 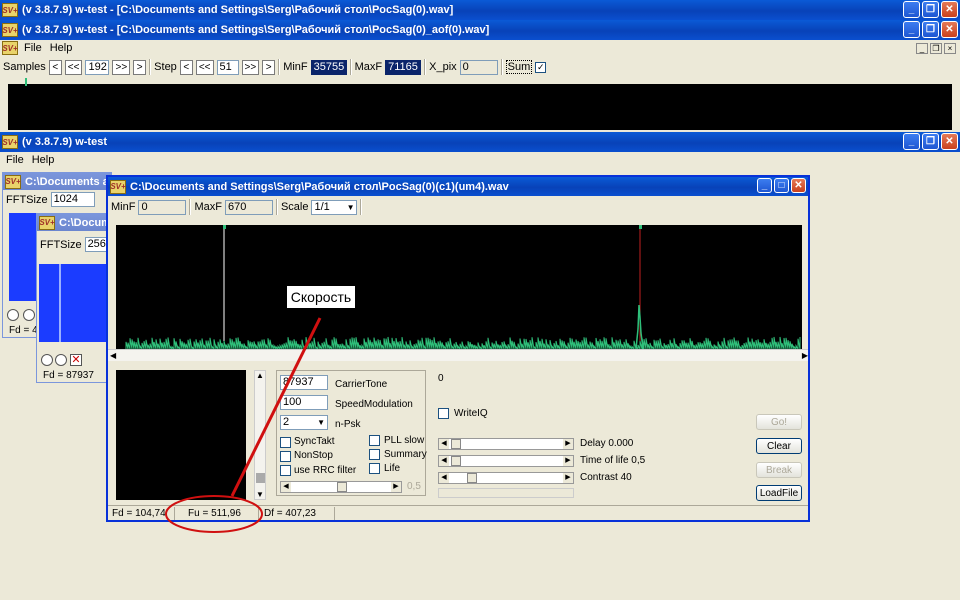 What do you see at coordinates (471, 413) in the screenshot?
I see `writeiq-label: WriteIQ` at bounding box center [471, 413].